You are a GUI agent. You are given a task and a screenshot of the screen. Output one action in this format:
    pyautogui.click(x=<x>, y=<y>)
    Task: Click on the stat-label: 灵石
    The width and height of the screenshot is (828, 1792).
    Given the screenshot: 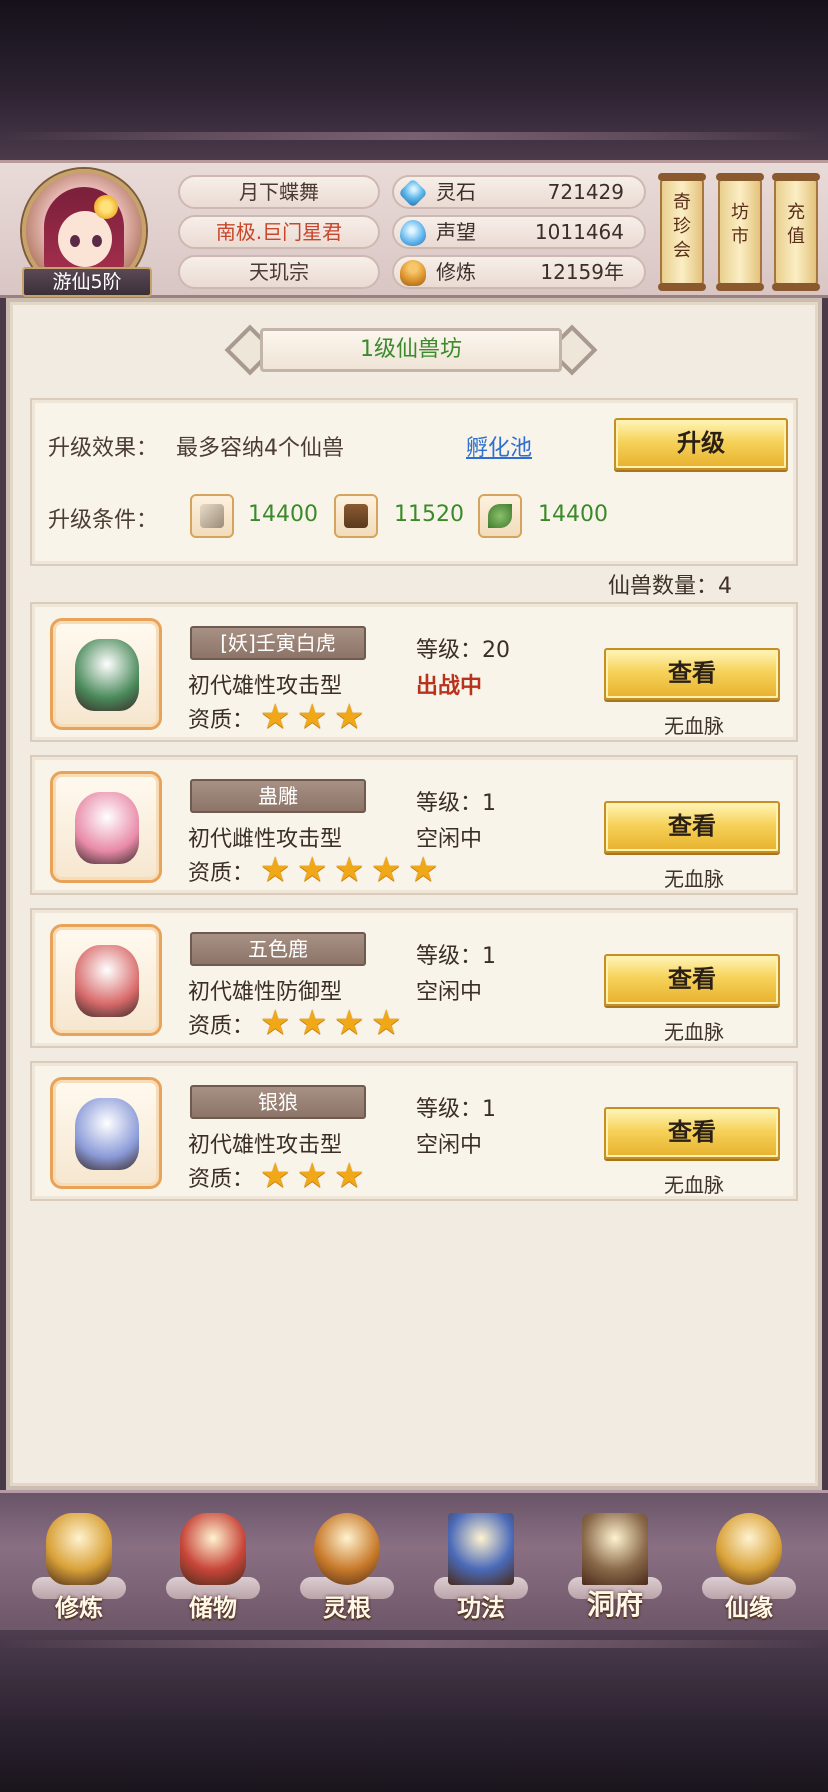 What is the action you would take?
    pyautogui.click(x=456, y=192)
    